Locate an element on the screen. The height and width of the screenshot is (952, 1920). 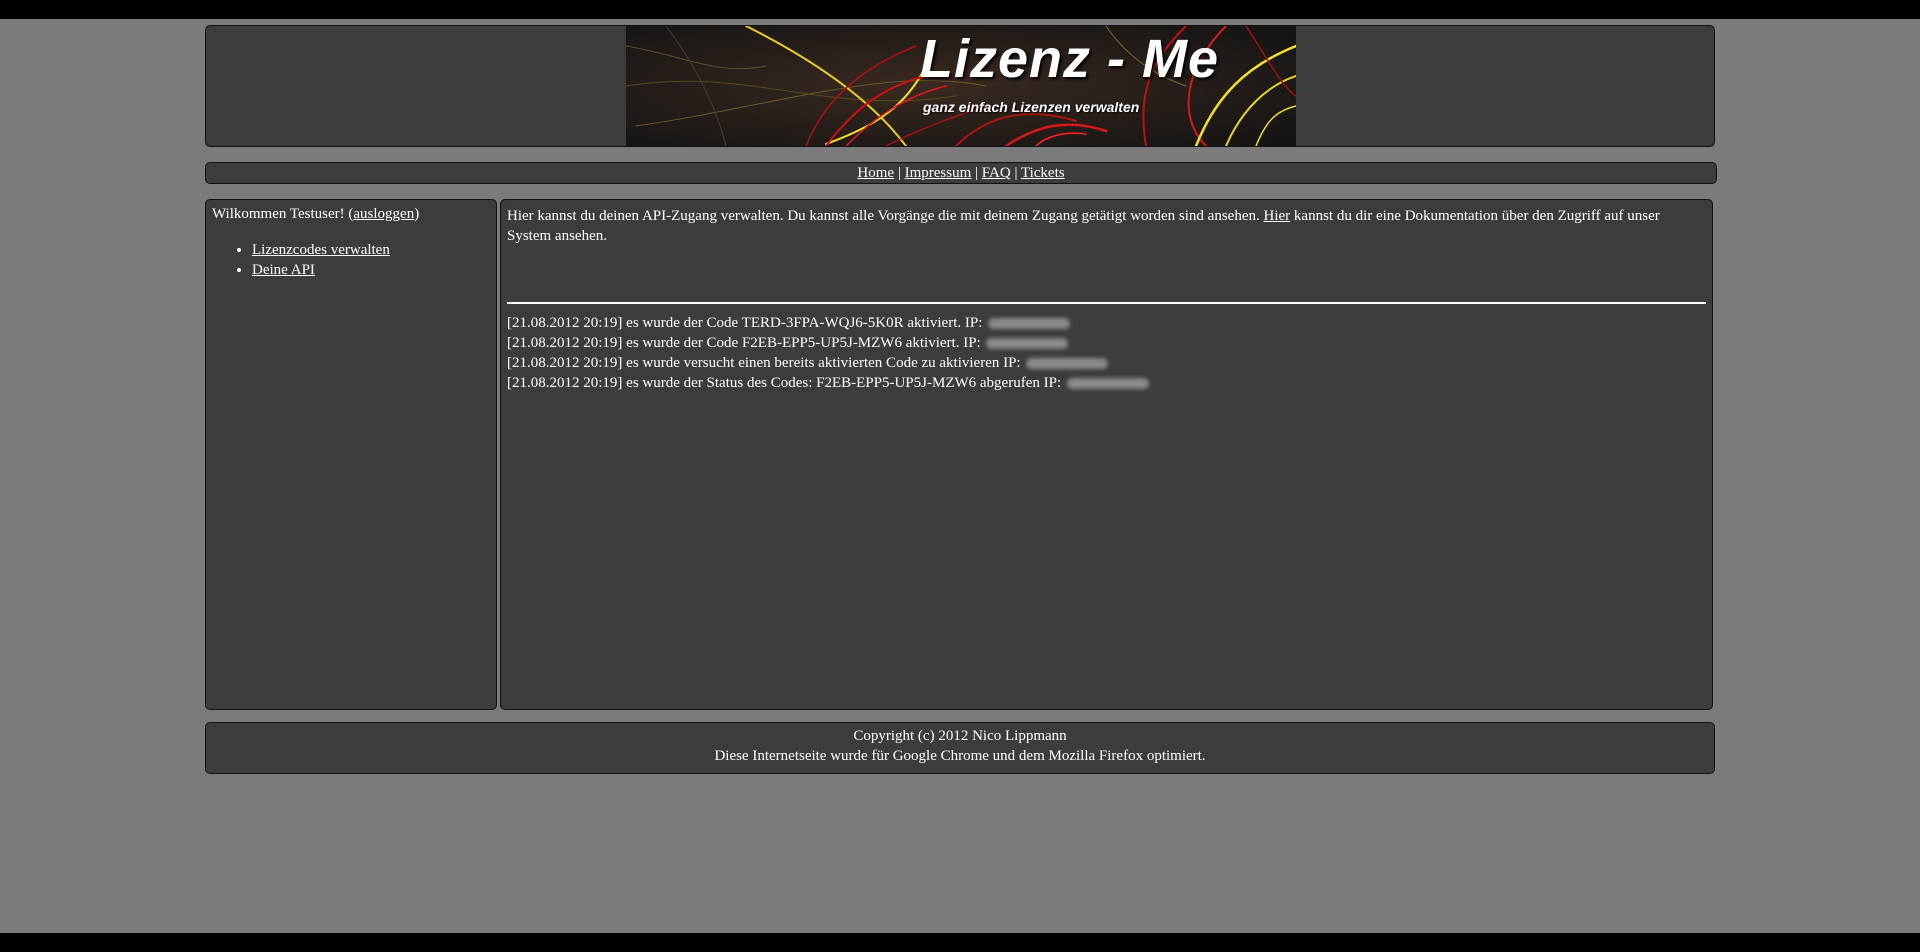
content-divider is located at coordinates (1106, 303).